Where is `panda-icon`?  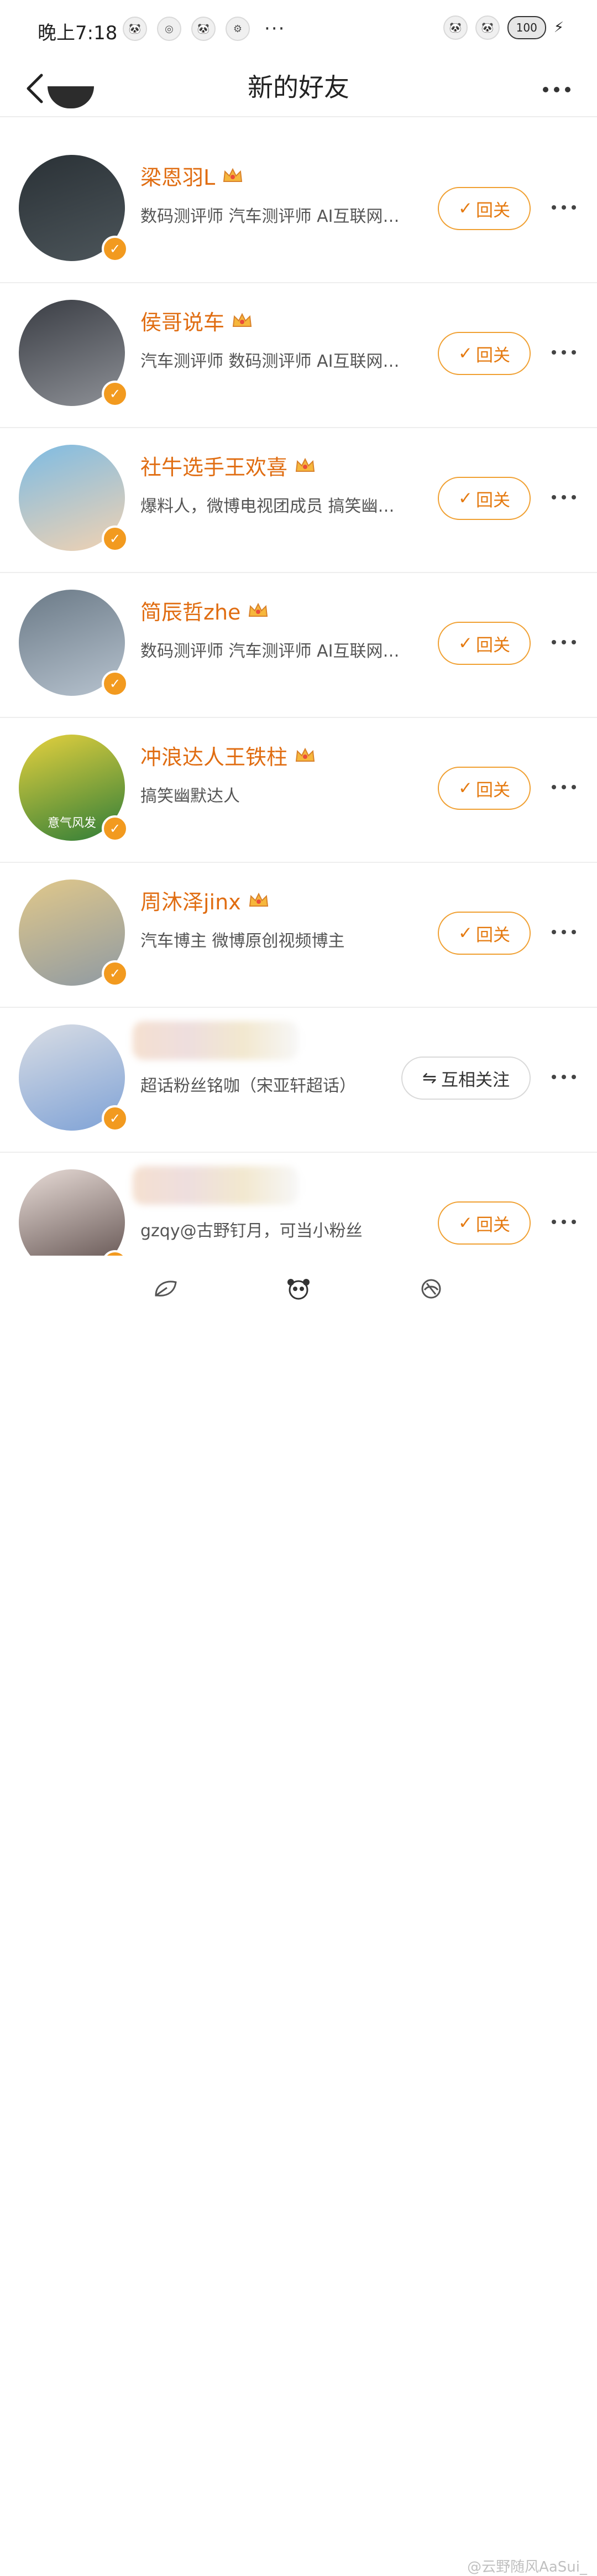 panda-icon is located at coordinates (298, 1289).